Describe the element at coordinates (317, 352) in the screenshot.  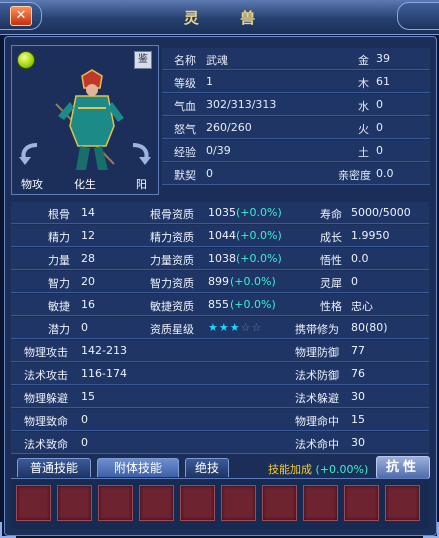
I see `combat-key: 物理防御` at that location.